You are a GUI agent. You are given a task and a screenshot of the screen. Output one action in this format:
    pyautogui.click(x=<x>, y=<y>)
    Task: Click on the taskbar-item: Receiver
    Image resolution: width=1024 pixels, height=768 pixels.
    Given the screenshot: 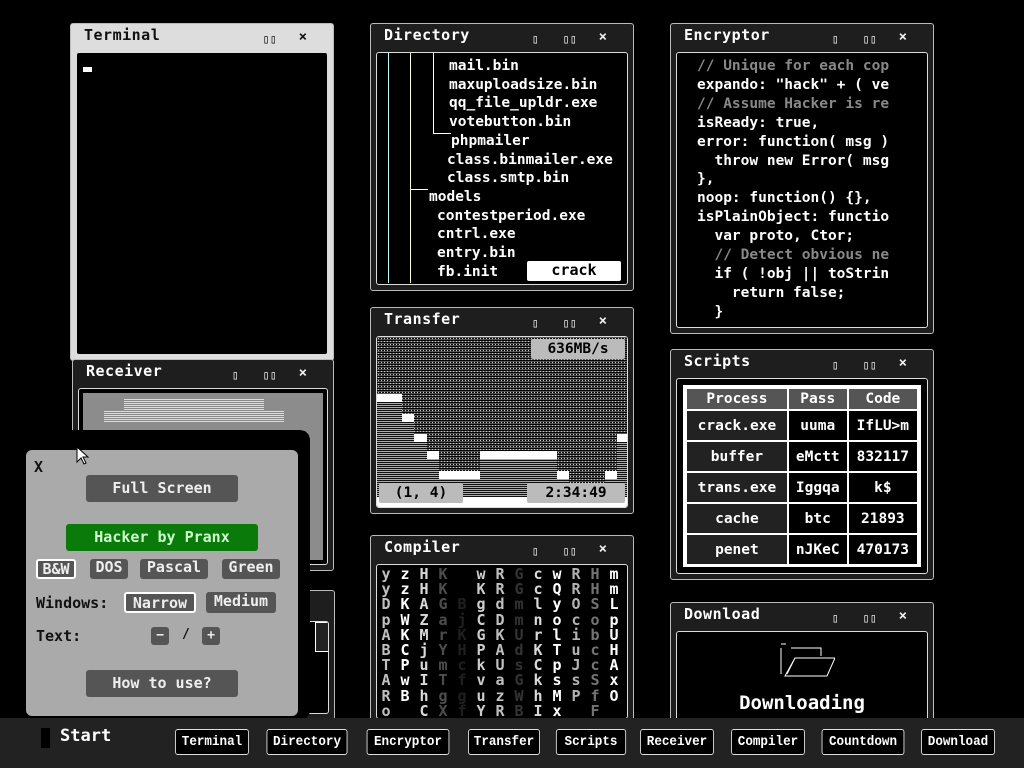 What is the action you would take?
    pyautogui.click(x=677, y=742)
    